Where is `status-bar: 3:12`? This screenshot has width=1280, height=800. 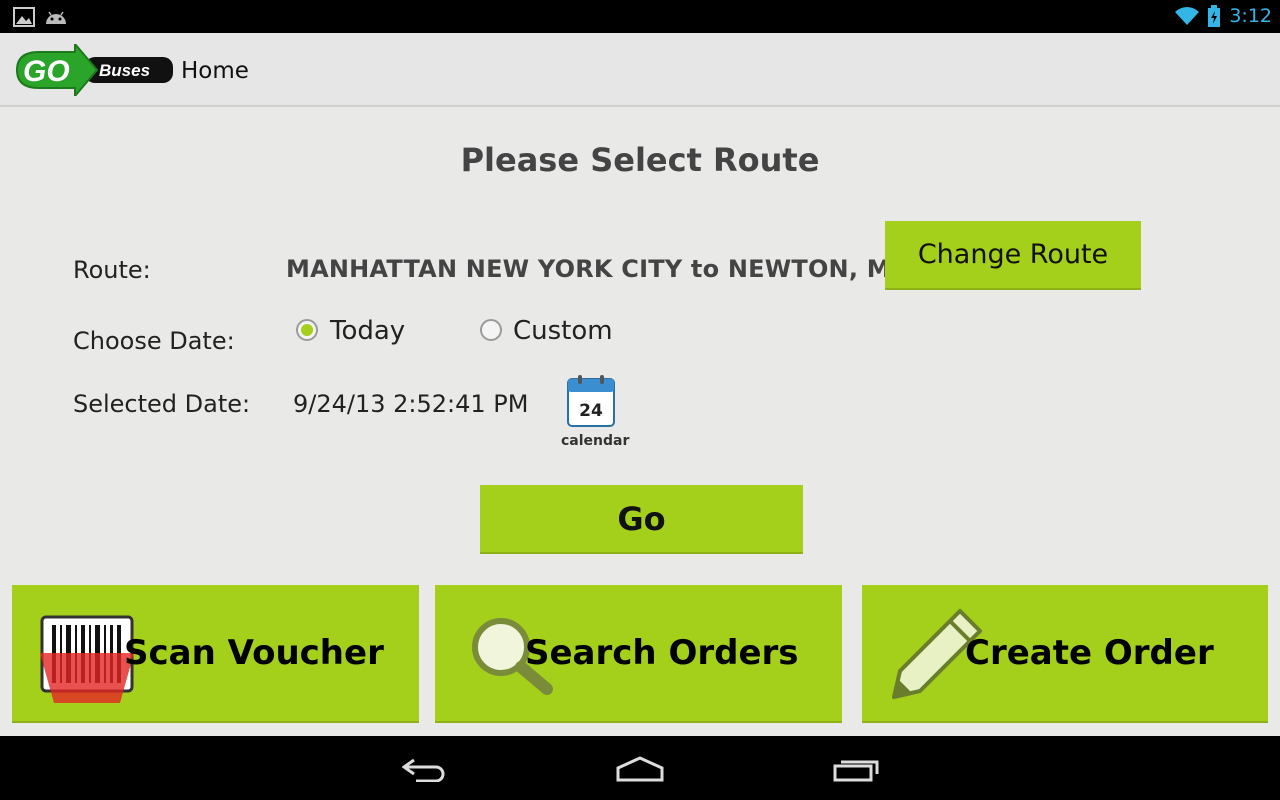
status-bar: 3:12 is located at coordinates (640, 16).